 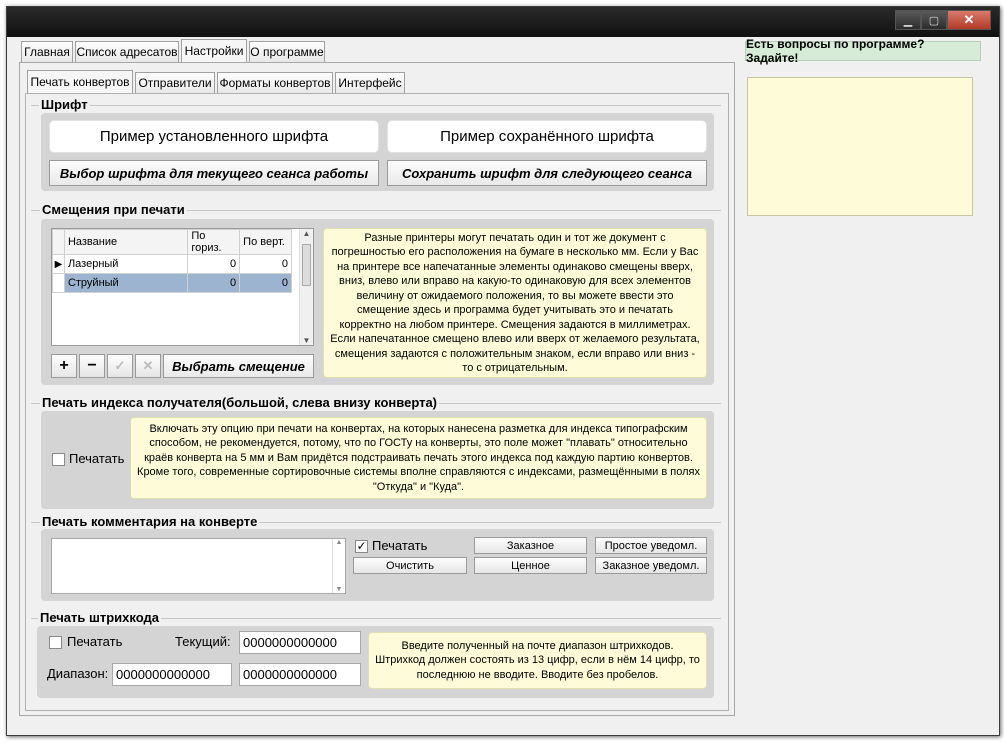 What do you see at coordinates (78, 673) in the screenshot?
I see `range-label: Диапазон:` at bounding box center [78, 673].